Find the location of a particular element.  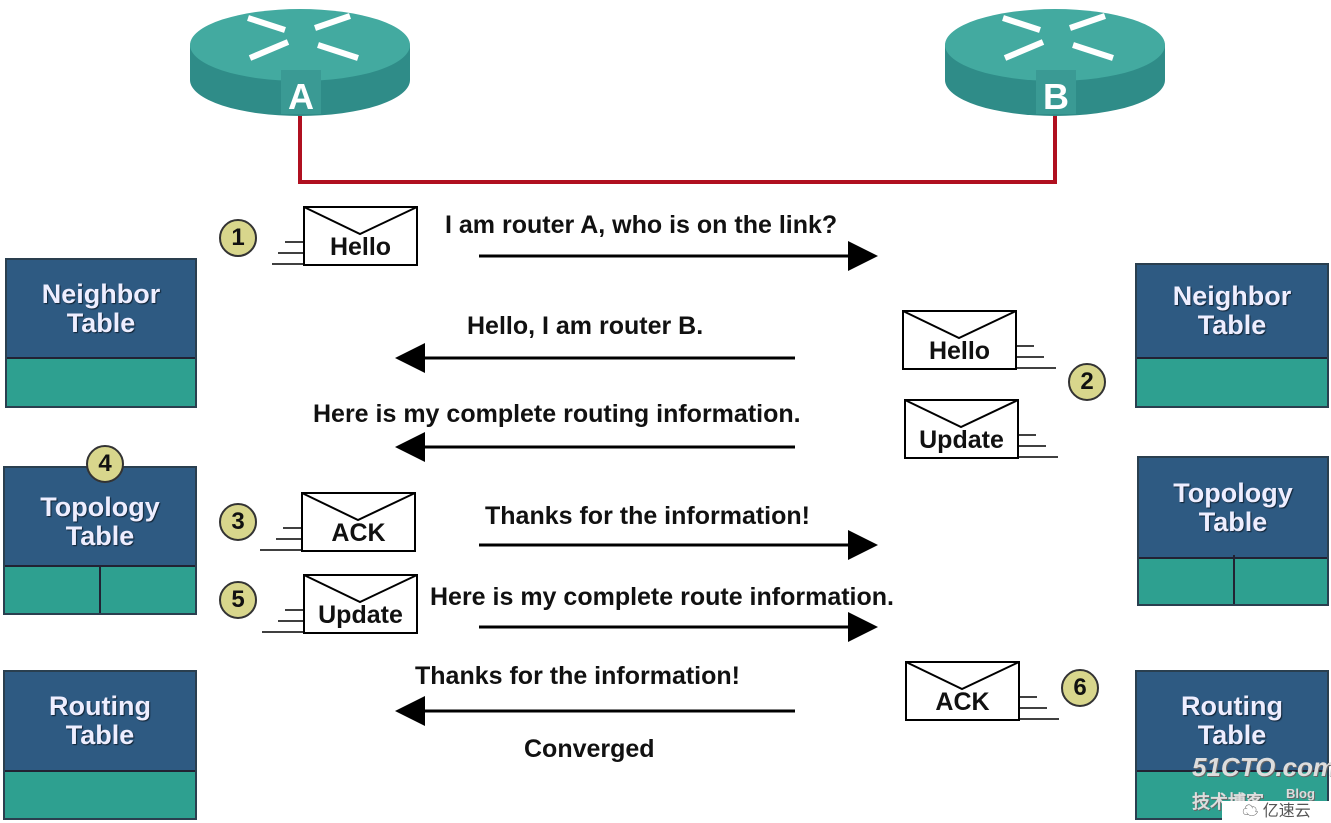

watermark-brand: ☁ 亿速云 is located at coordinates (1276, 812).